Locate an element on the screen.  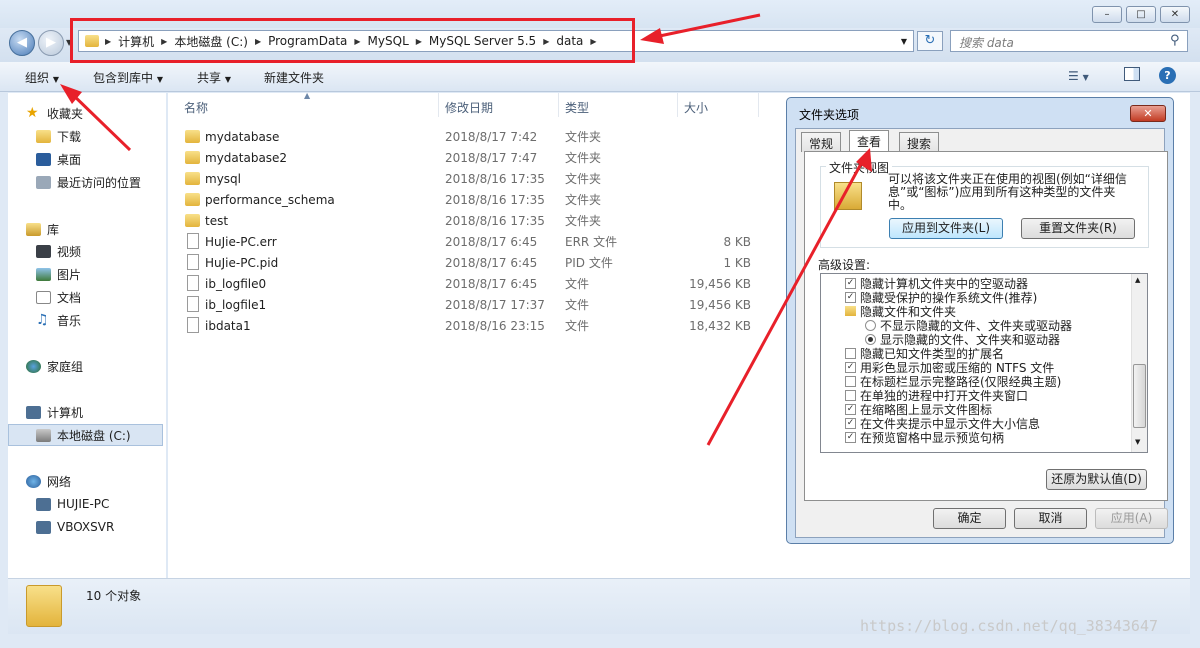
arrow-to-address is located at coordinates (705, 26).